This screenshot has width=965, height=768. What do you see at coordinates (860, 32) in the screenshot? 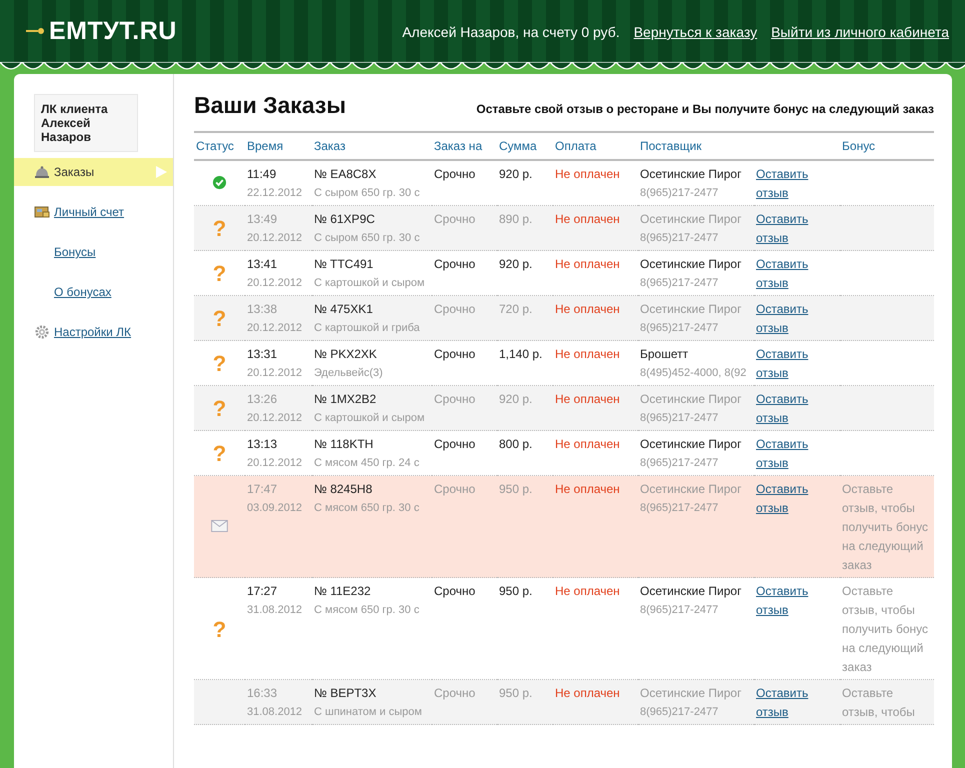
I see `header-link: Выйти из личного кабинета` at bounding box center [860, 32].